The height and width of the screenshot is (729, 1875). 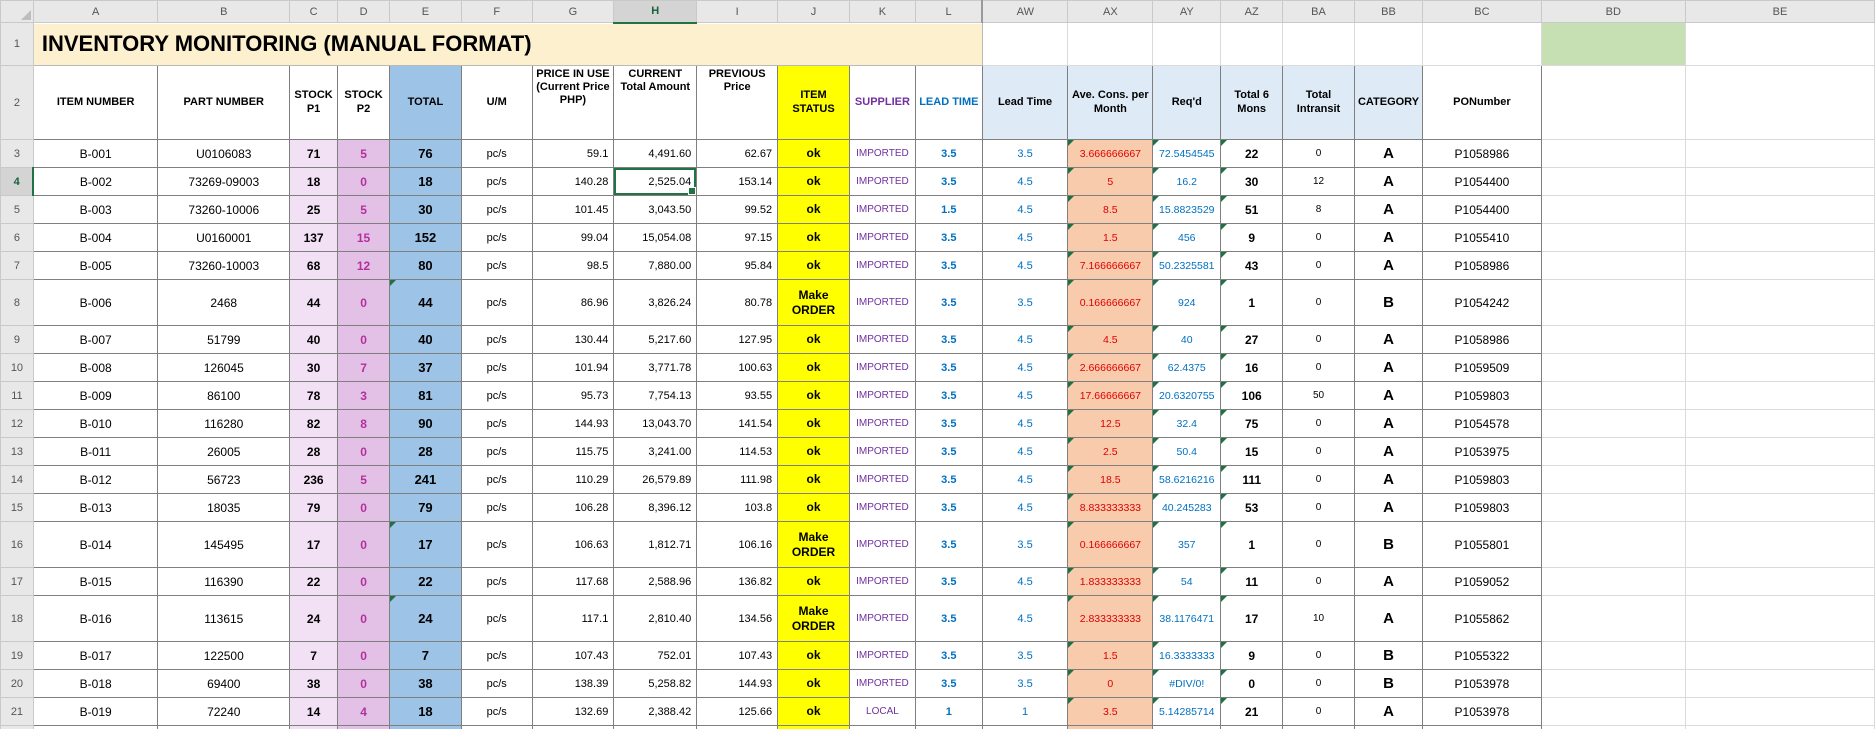 What do you see at coordinates (425, 727) in the screenshot?
I see `cell-E22` at bounding box center [425, 727].